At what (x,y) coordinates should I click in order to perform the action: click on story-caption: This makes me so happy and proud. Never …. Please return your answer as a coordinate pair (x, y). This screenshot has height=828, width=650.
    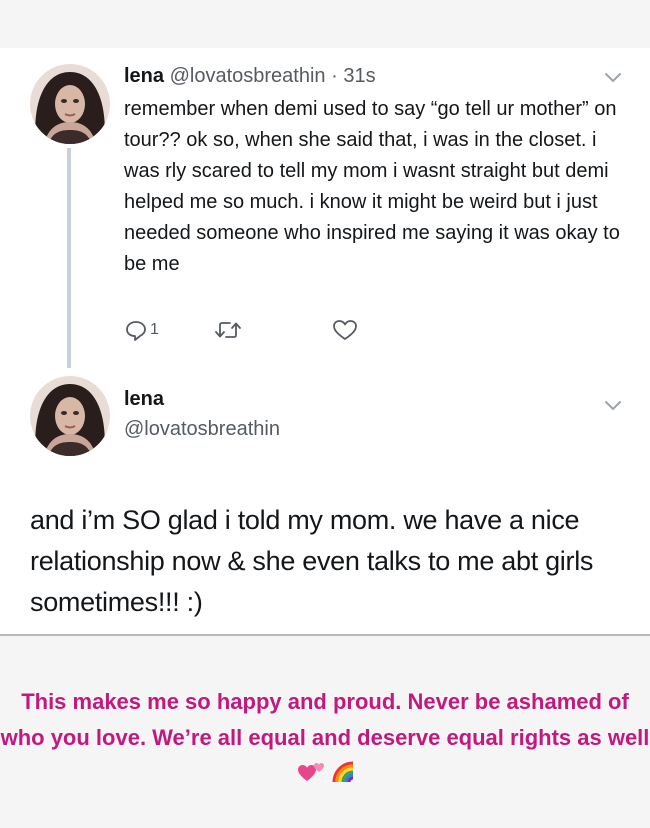
    Looking at the image, I should click on (325, 738).